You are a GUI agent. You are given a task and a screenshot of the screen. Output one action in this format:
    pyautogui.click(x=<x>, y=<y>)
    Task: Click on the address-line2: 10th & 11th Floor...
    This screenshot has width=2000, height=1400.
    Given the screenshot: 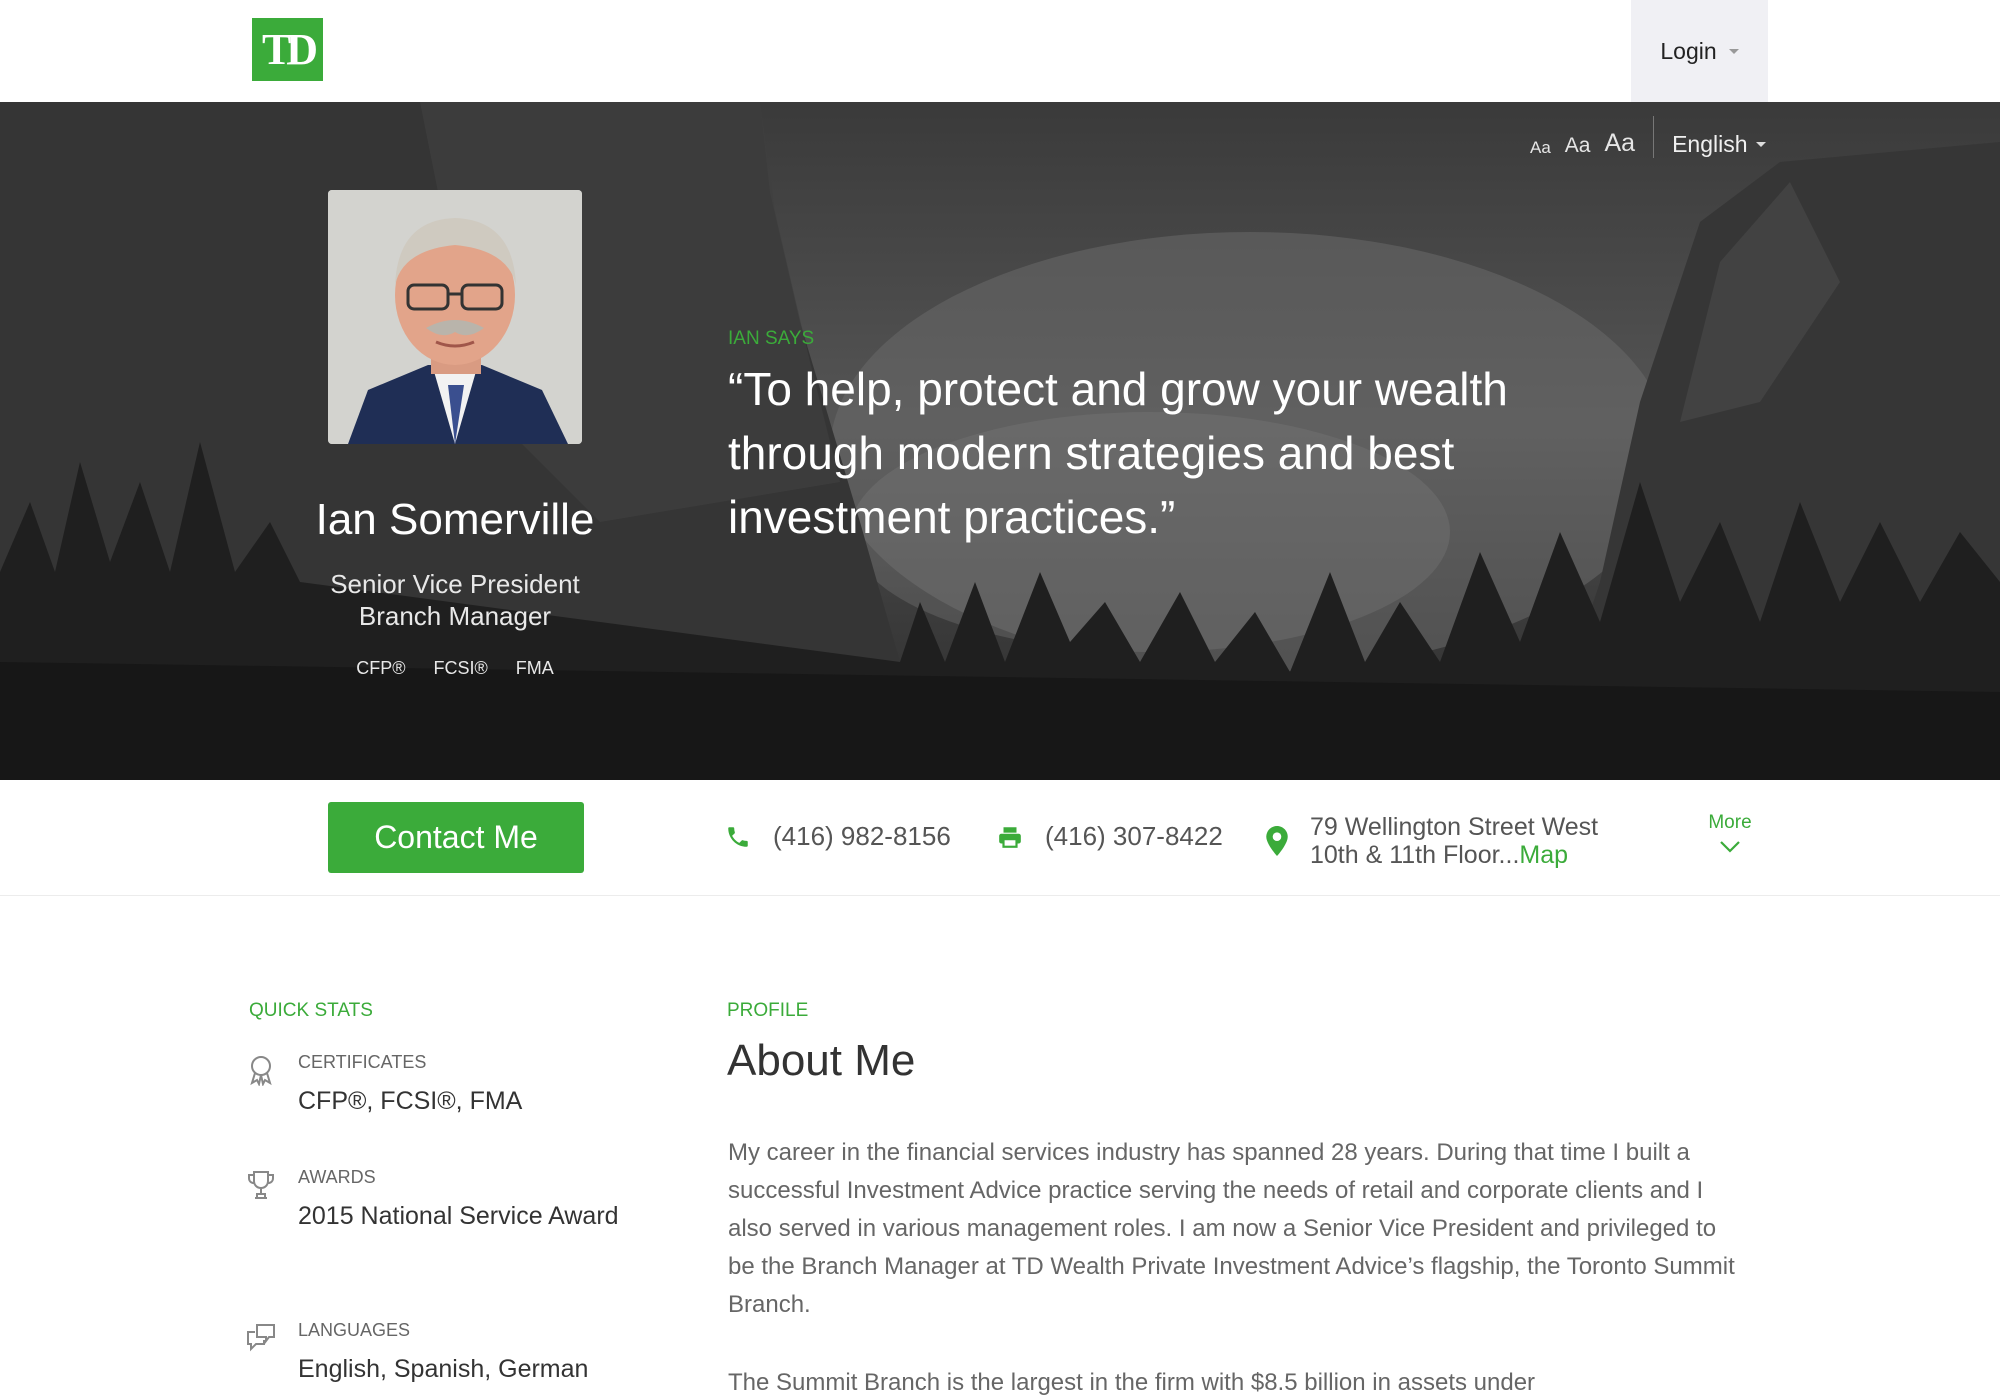 What is the action you would take?
    pyautogui.click(x=1415, y=855)
    